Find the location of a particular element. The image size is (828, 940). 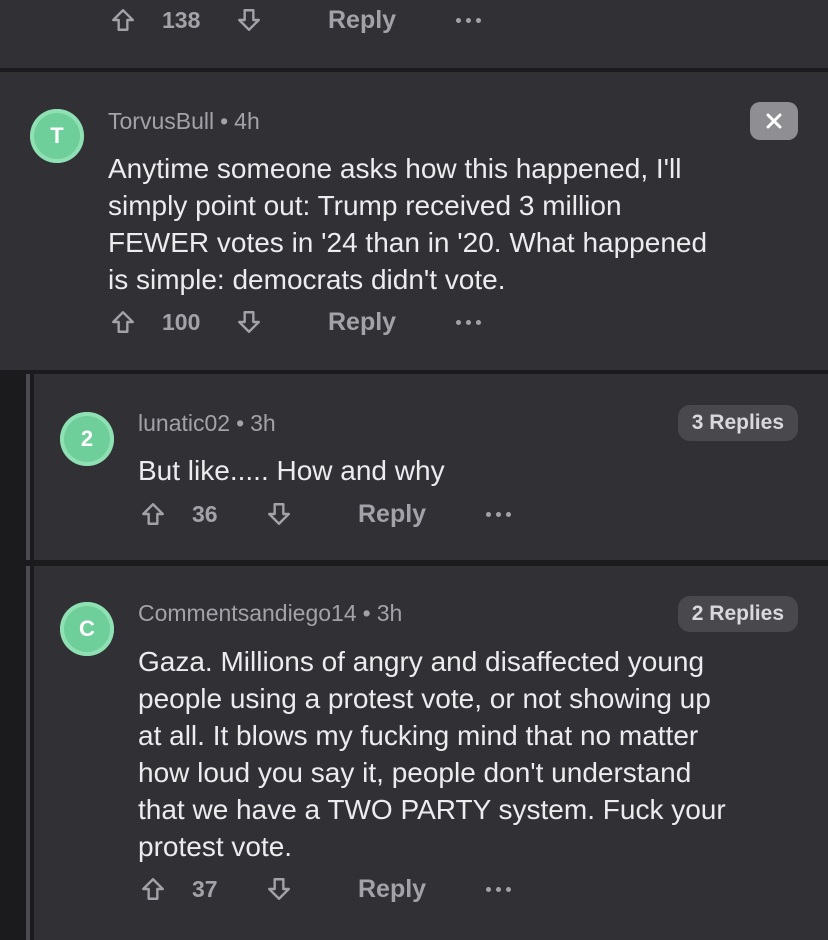

timestamp: 4h is located at coordinates (247, 121).